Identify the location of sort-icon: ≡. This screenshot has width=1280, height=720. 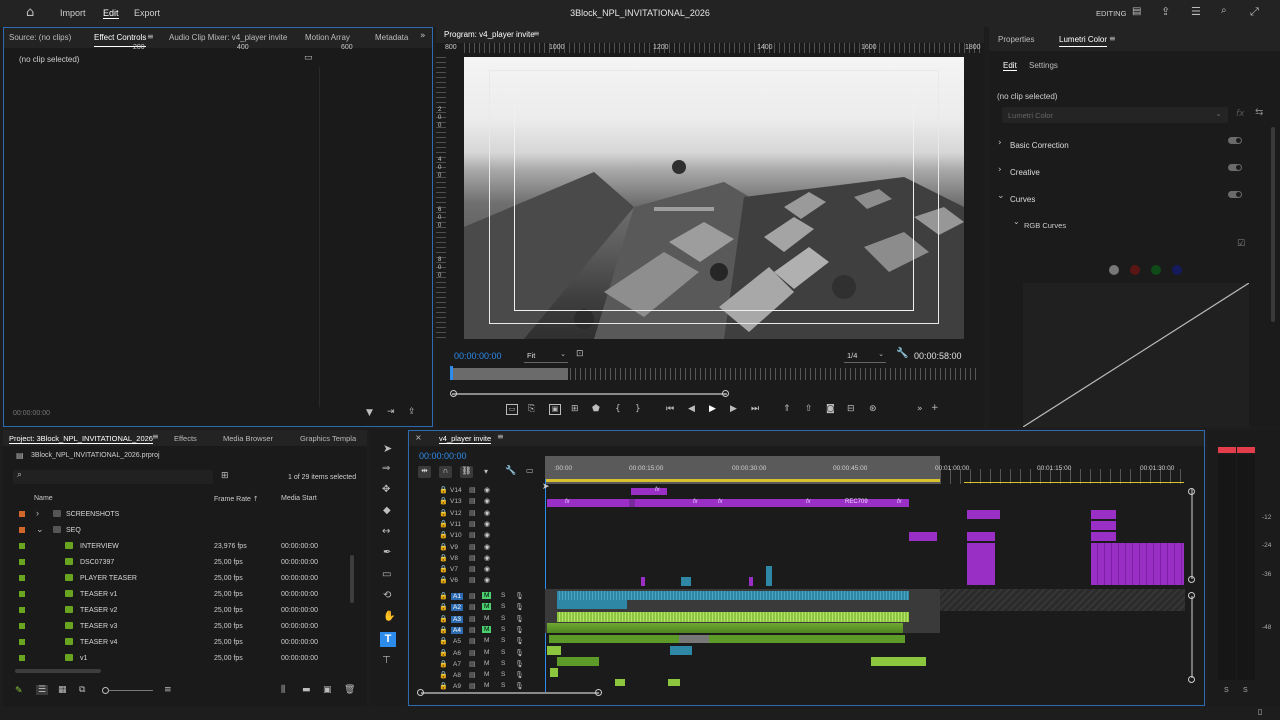
(168, 690).